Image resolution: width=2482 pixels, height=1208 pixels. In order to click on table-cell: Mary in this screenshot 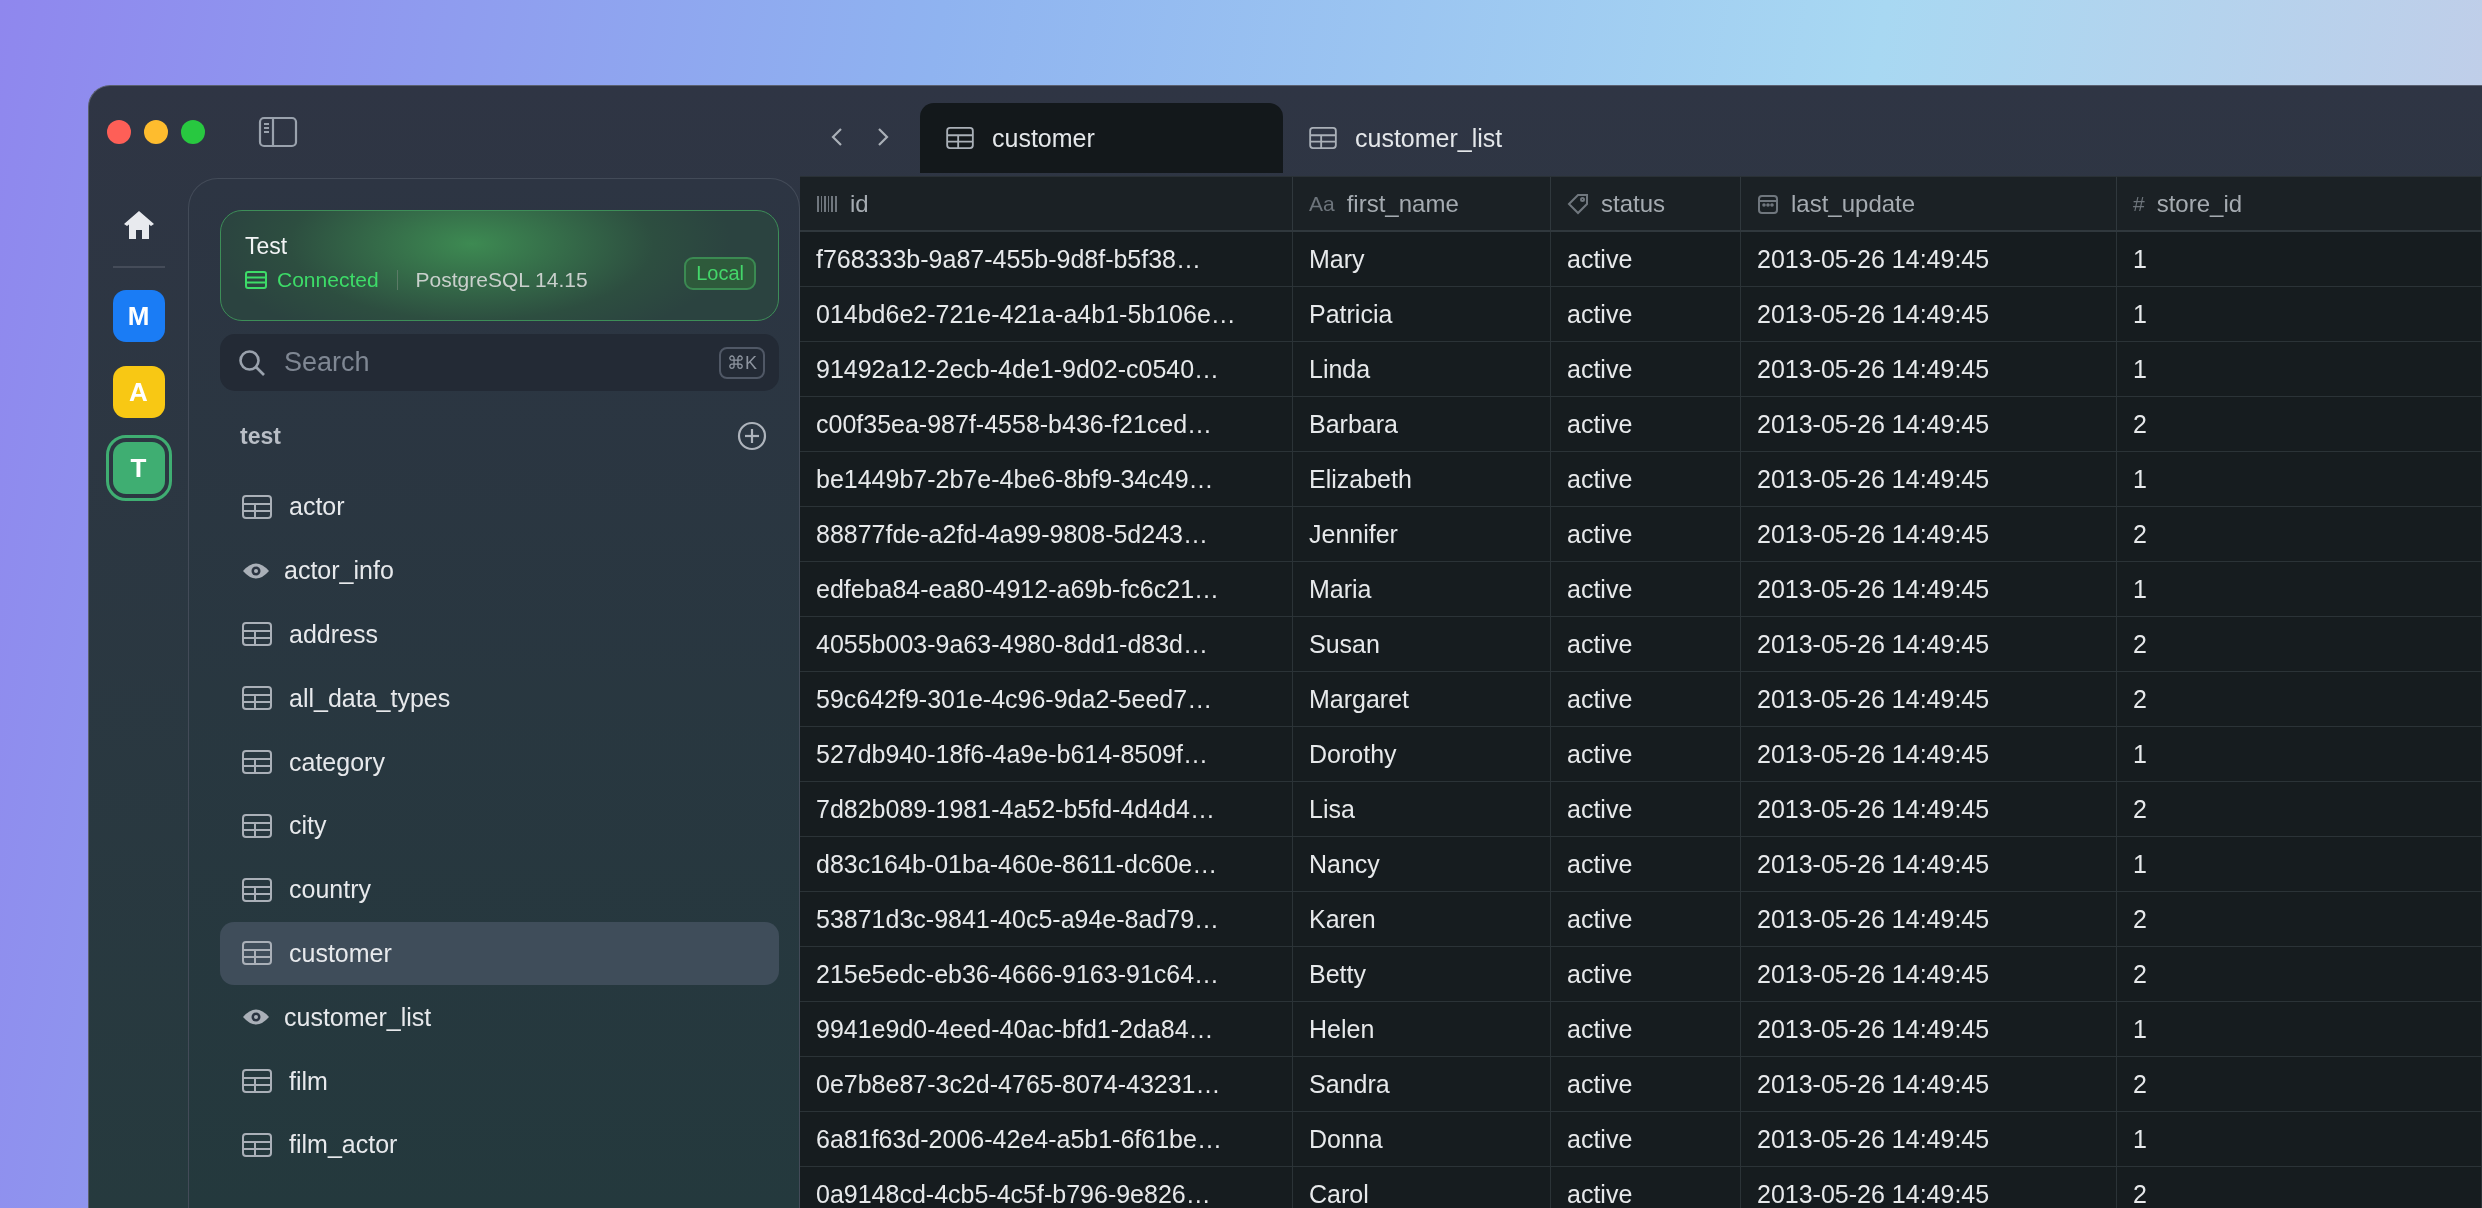, I will do `click(1422, 259)`.